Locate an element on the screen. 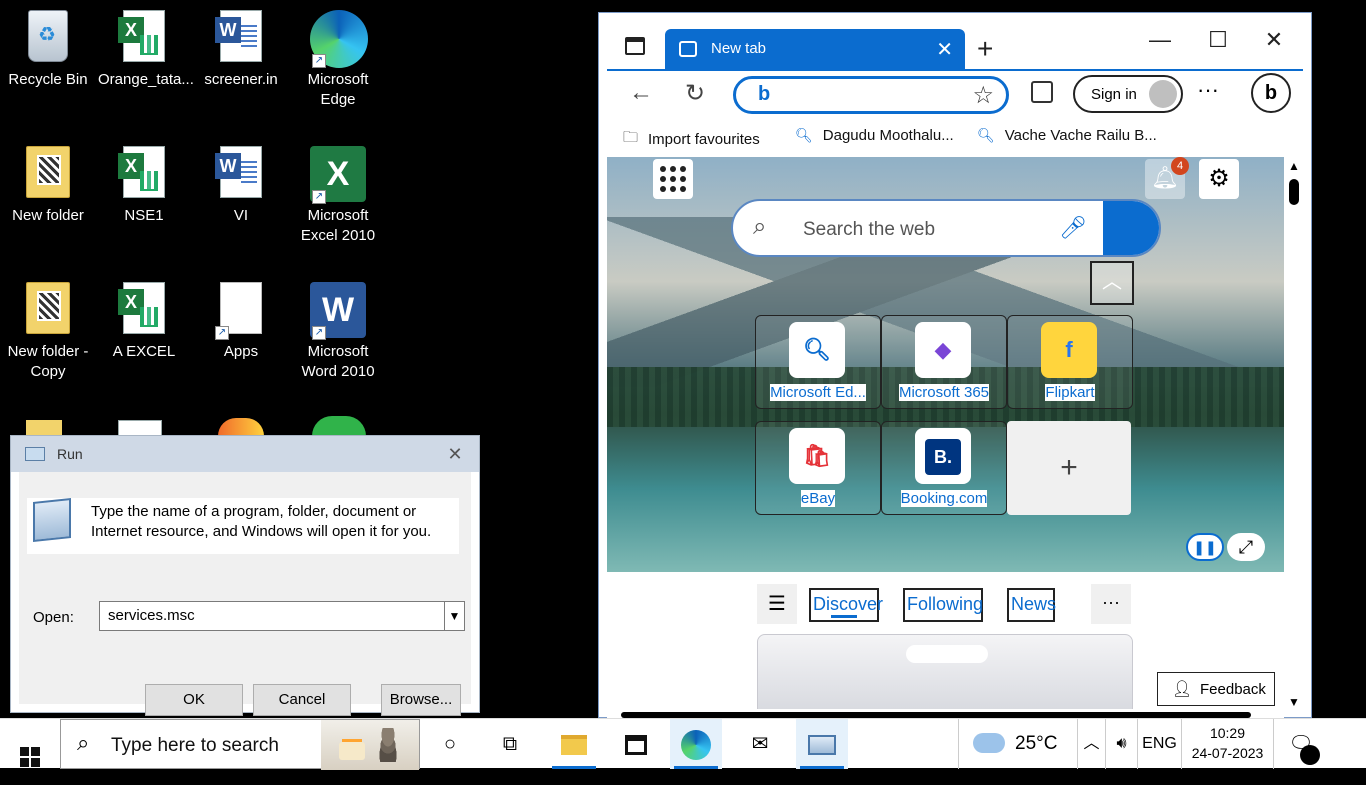 Image resolution: width=1366 pixels, height=785 pixels. hamburger-menu-icon: ☰ is located at coordinates (777, 604).